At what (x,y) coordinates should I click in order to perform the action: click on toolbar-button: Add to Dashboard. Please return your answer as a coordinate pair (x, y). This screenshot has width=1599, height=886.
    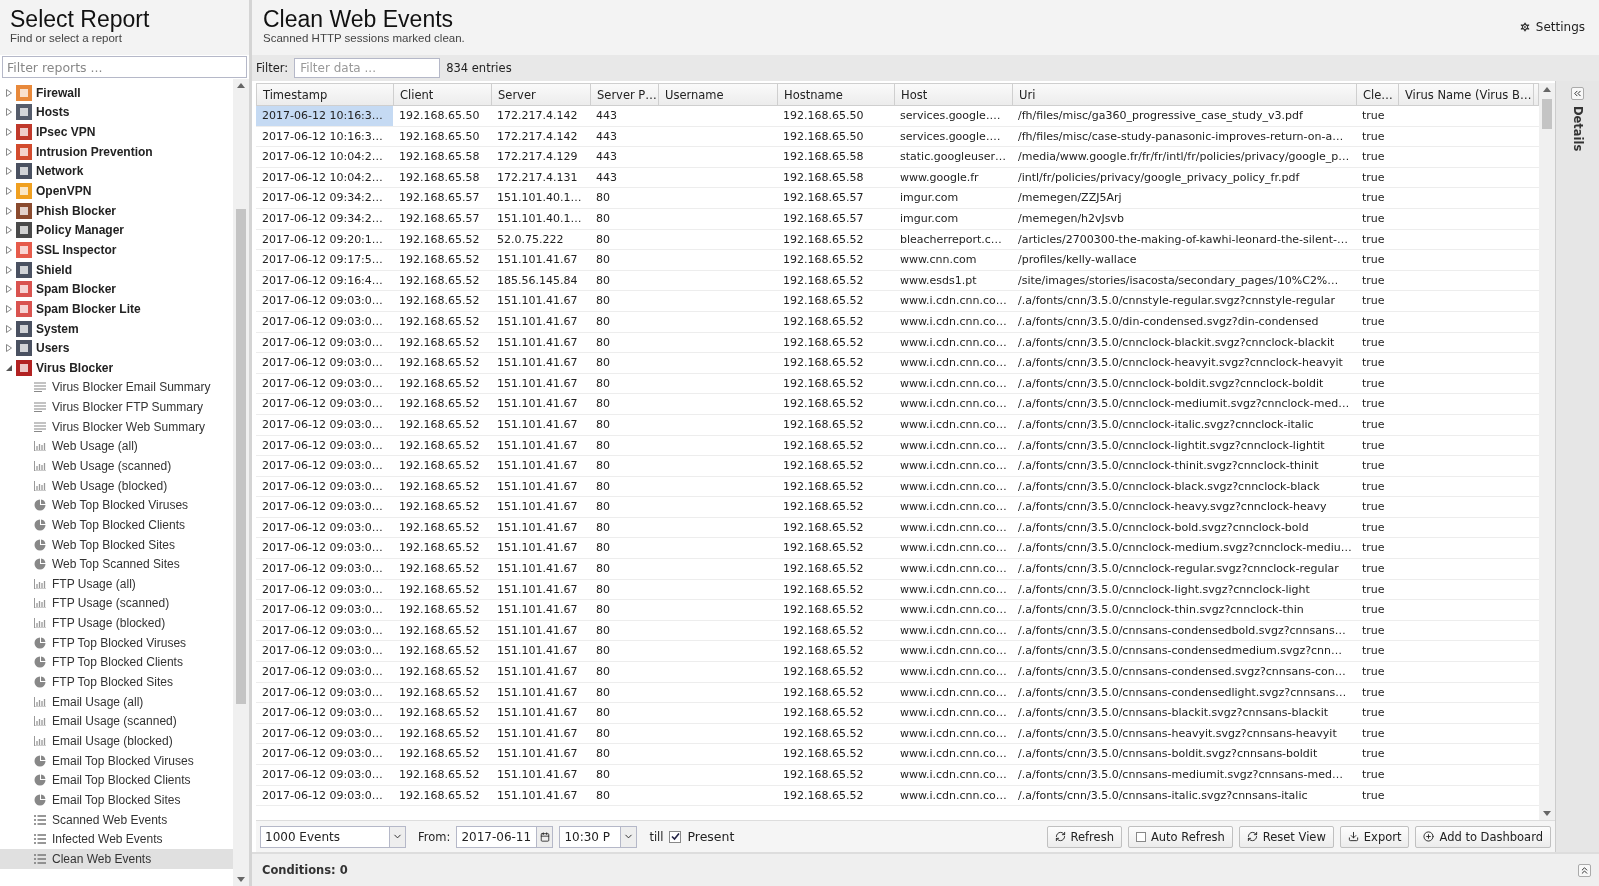
    Looking at the image, I should click on (1483, 836).